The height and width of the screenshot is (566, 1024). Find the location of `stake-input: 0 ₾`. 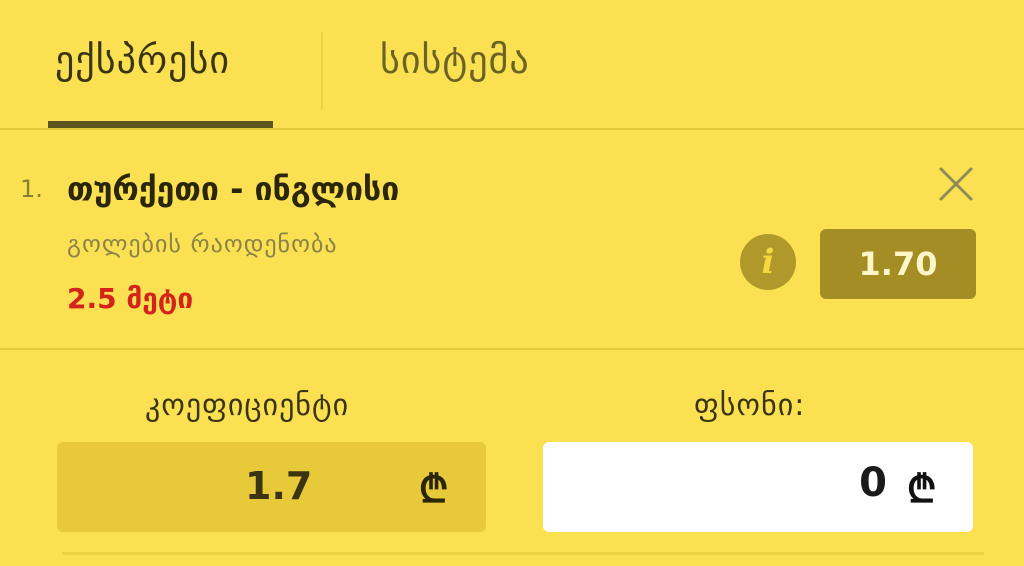

stake-input: 0 ₾ is located at coordinates (758, 487).